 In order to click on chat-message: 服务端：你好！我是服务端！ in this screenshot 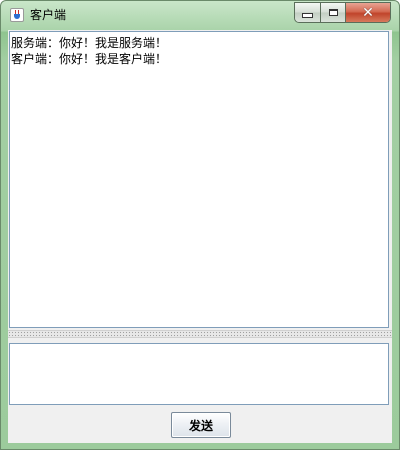, I will do `click(89, 43)`.